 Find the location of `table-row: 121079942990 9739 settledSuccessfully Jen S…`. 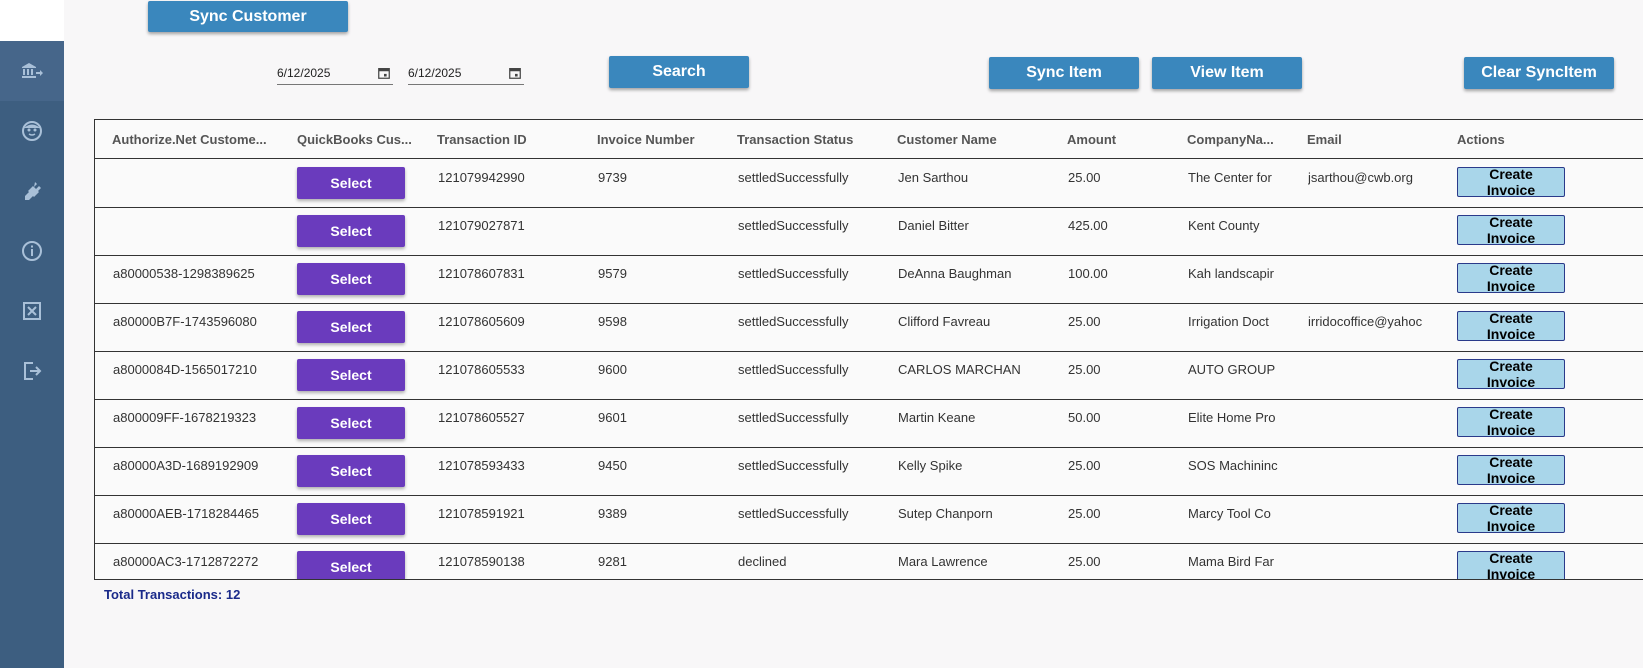

table-row: 121079942990 9739 settledSuccessfully Jen S… is located at coordinates (869, 183).